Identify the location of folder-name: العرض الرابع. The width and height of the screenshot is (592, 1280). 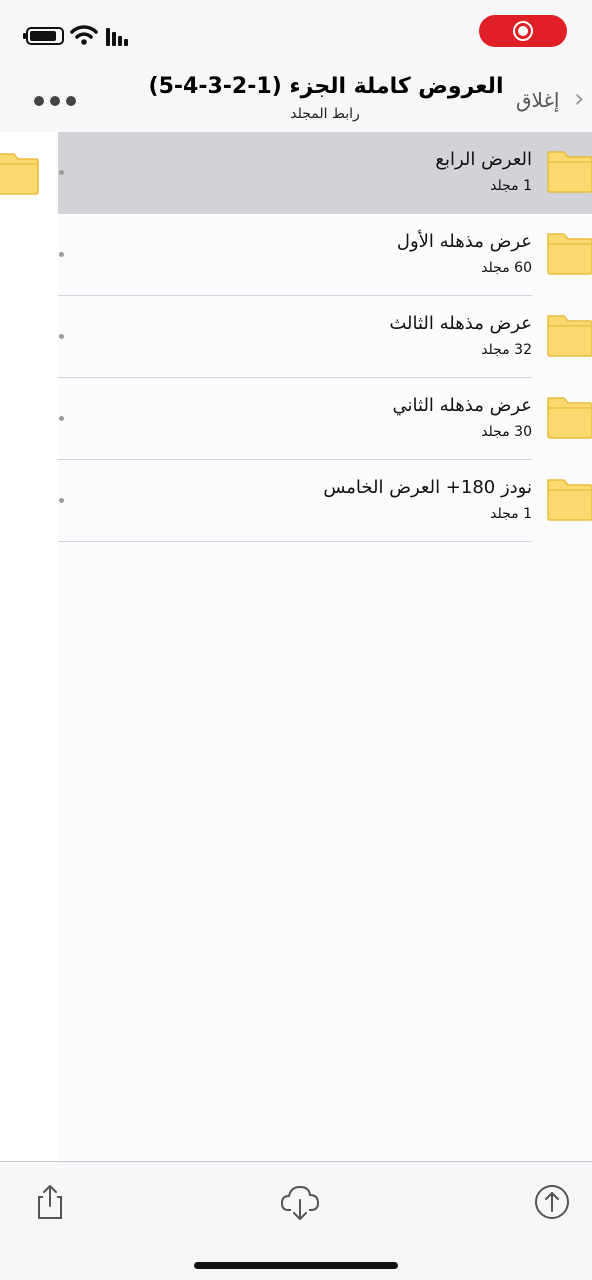
(483, 159).